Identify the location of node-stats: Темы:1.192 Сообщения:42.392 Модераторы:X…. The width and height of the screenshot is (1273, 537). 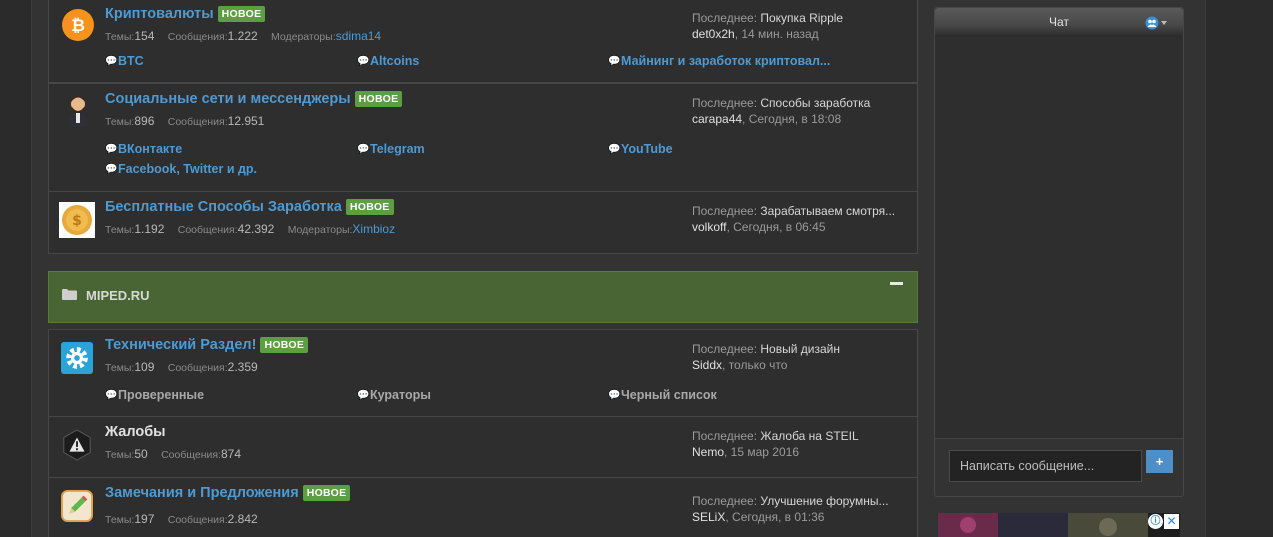
(250, 229).